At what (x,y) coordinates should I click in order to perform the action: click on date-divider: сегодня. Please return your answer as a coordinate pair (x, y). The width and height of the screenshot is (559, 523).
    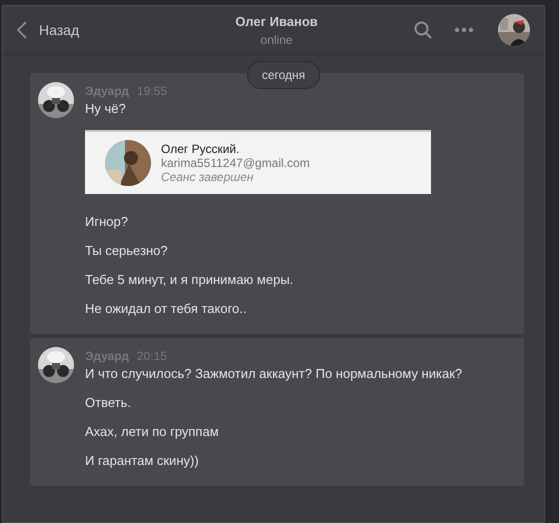
    Looking at the image, I should click on (283, 75).